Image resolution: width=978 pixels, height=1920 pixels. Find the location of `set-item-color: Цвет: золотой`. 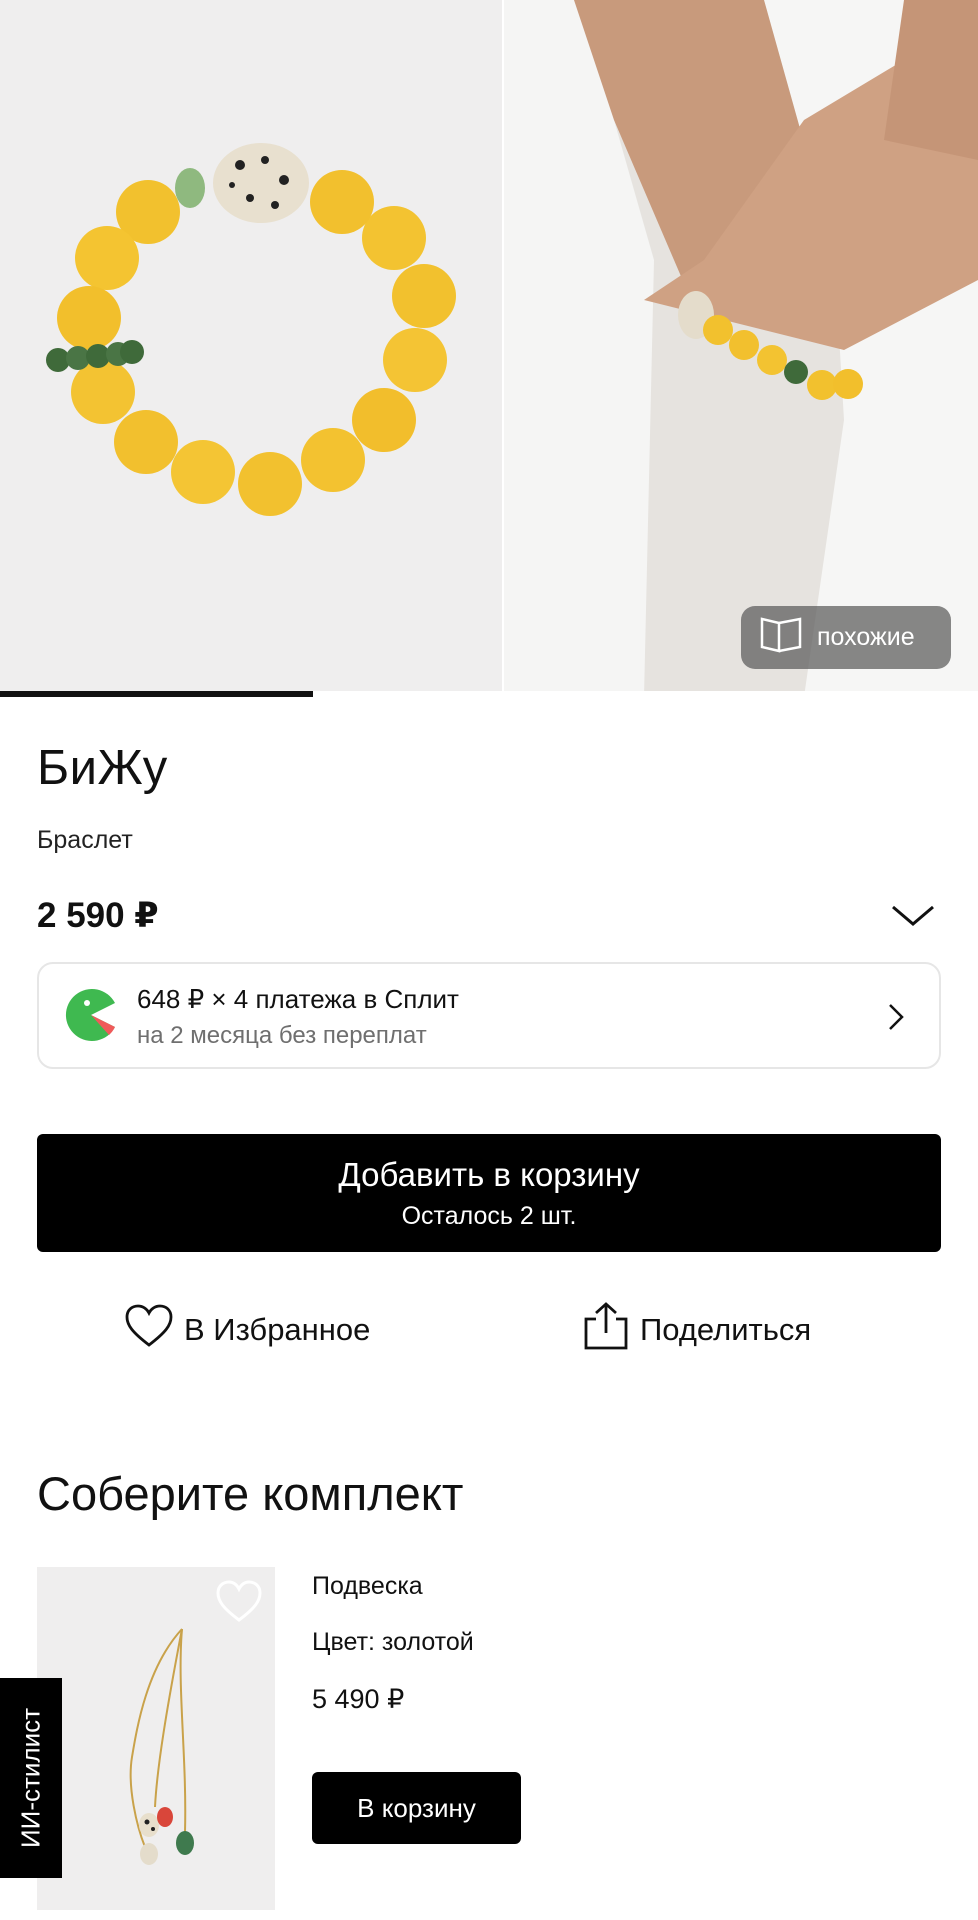

set-item-color: Цвет: золотой is located at coordinates (393, 1642).